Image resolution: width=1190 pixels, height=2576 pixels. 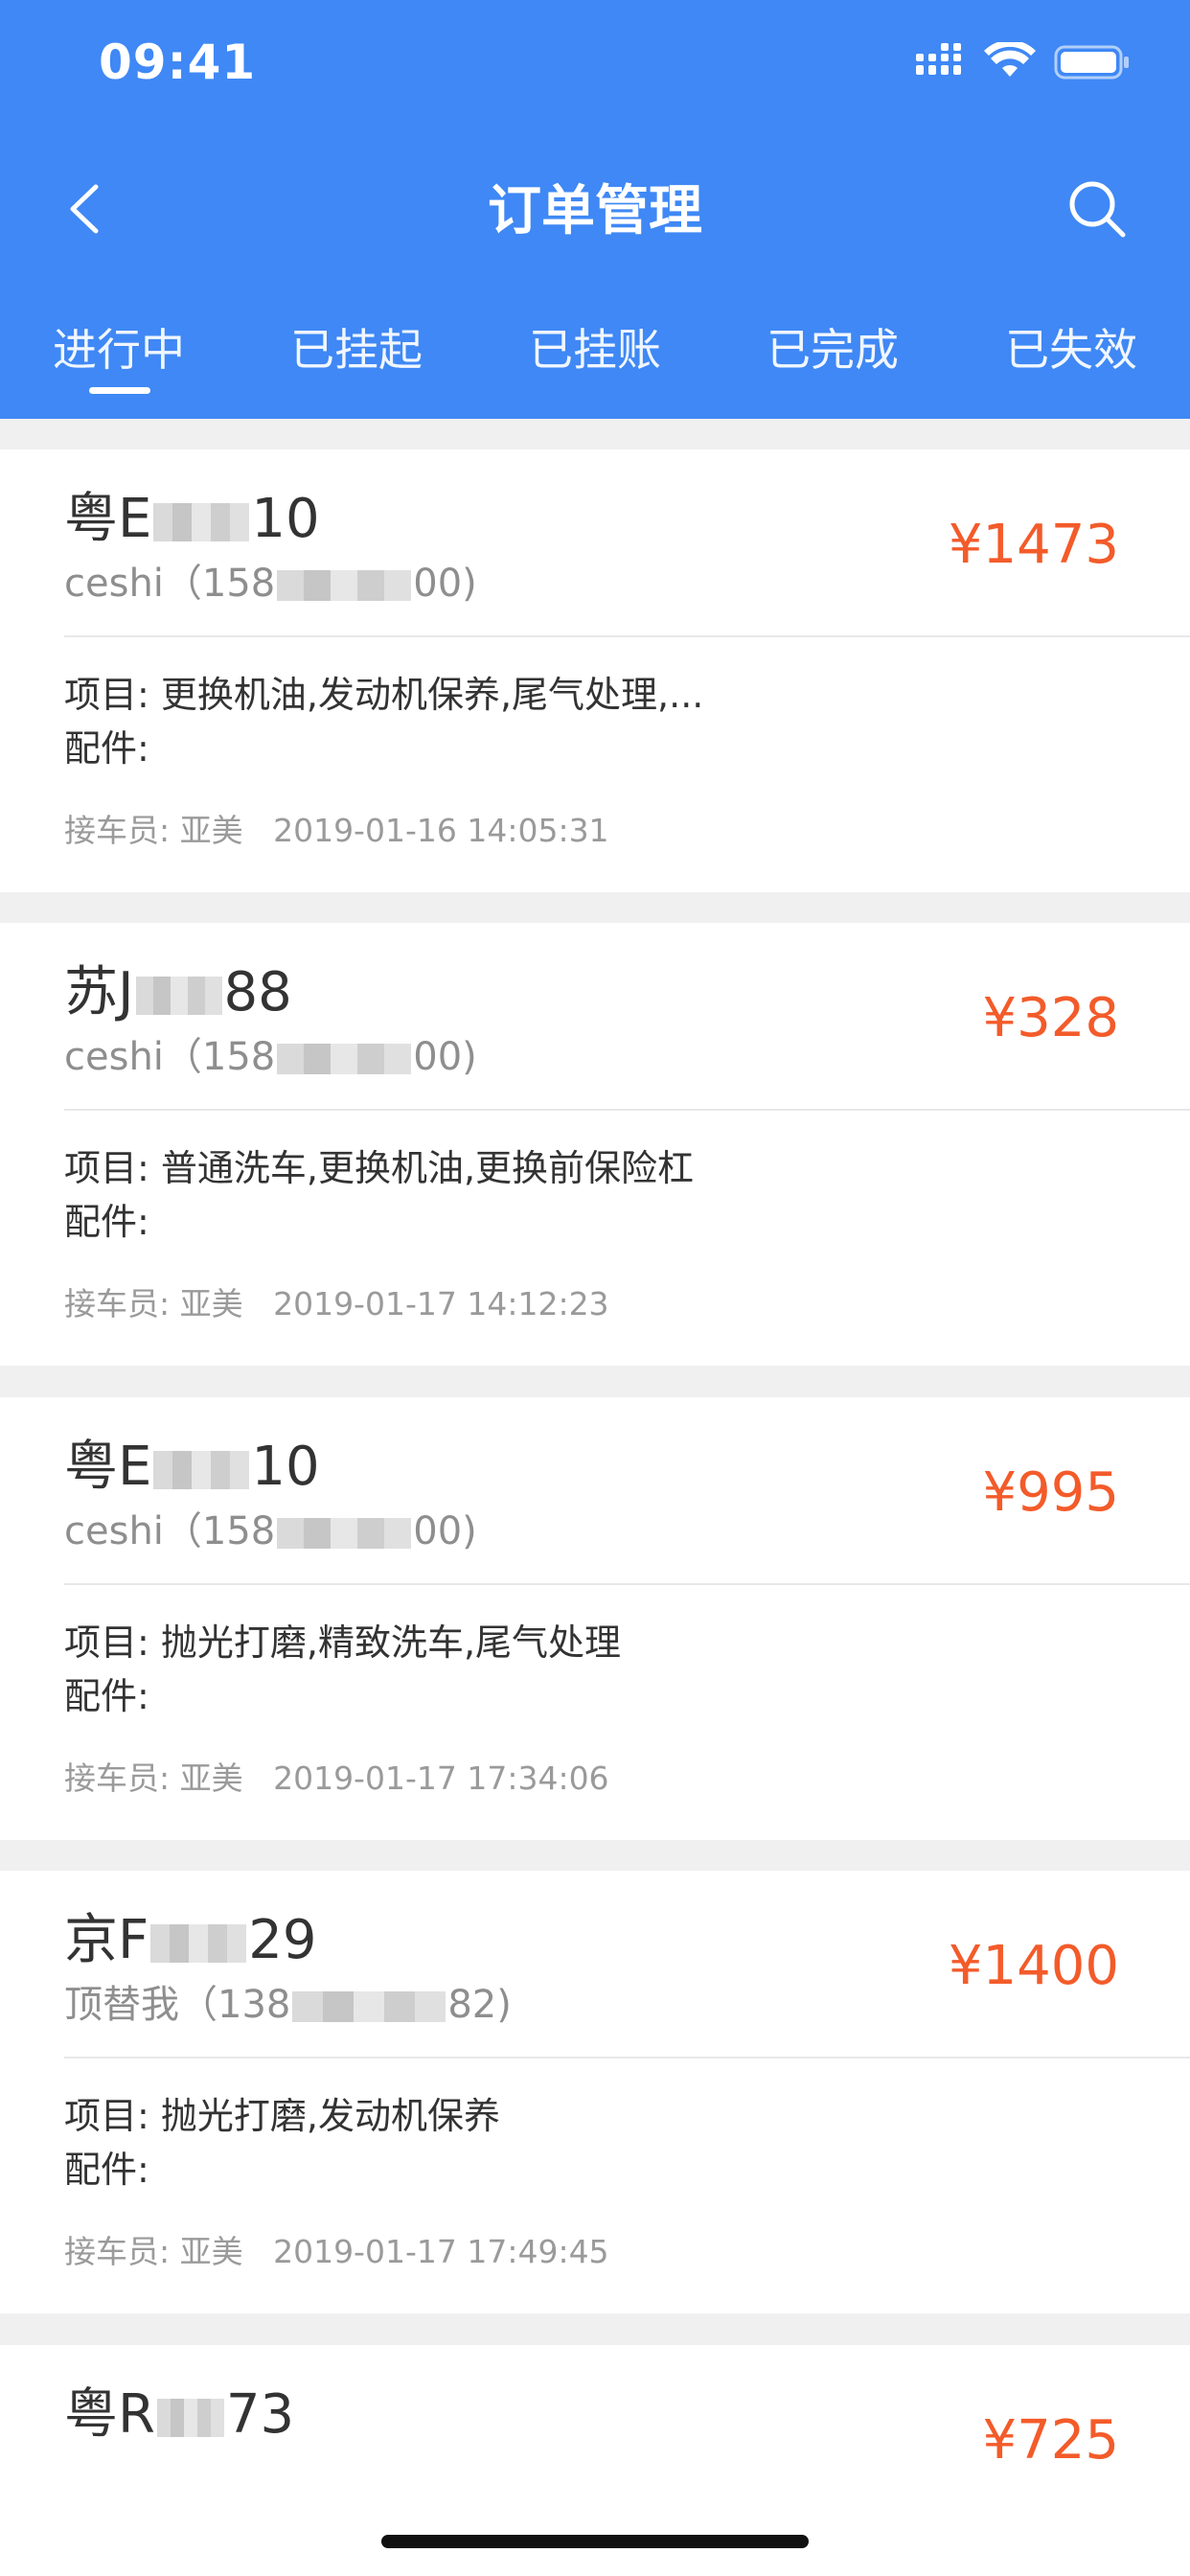 I want to click on plate-prefix: 粤R, so click(x=109, y=2414).